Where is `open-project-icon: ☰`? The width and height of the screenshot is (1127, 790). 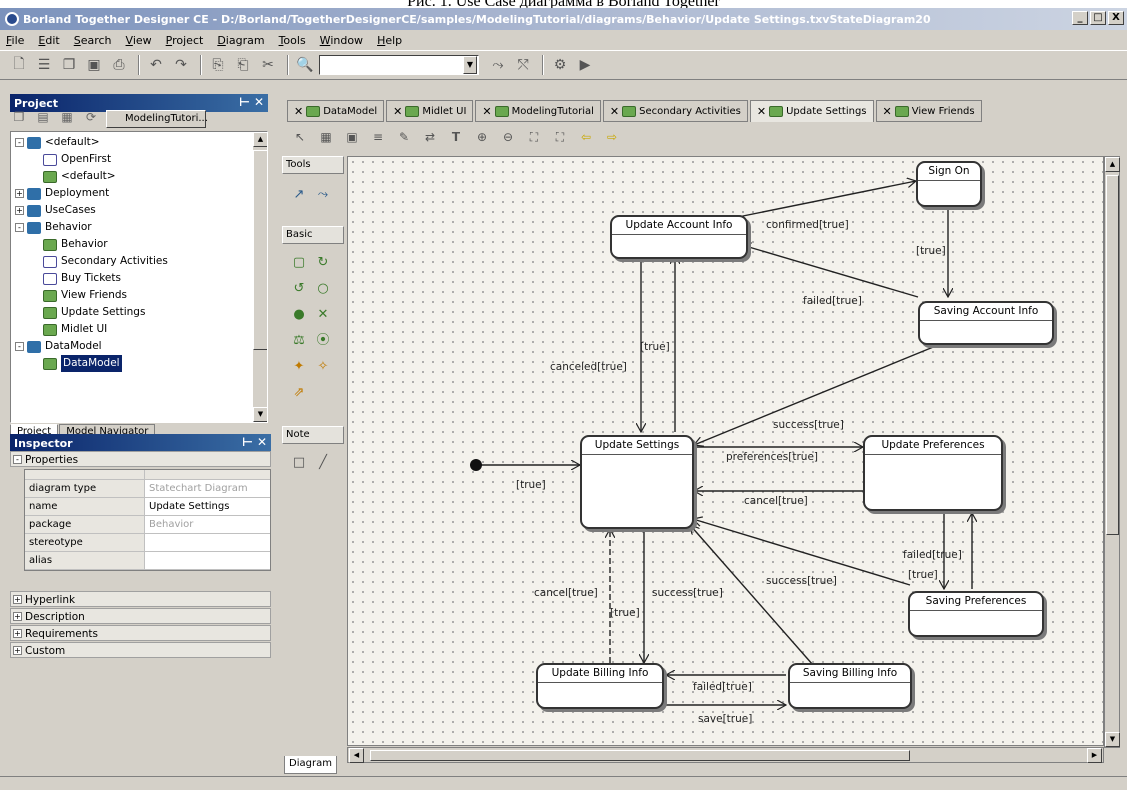 open-project-icon: ☰ is located at coordinates (44, 65).